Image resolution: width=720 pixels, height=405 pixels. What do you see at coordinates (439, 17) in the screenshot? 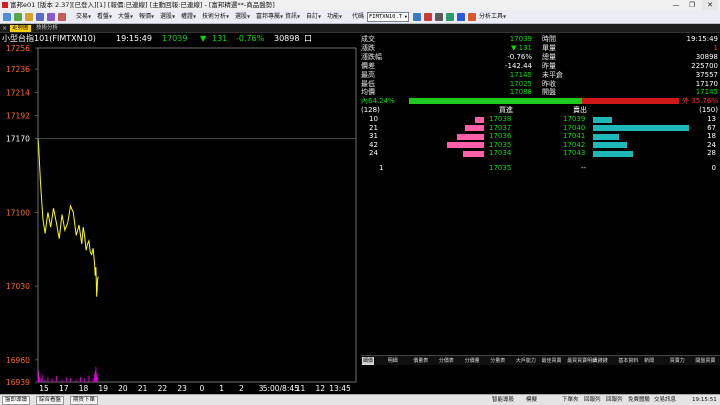
I see `toolbar-print-icon` at bounding box center [439, 17].